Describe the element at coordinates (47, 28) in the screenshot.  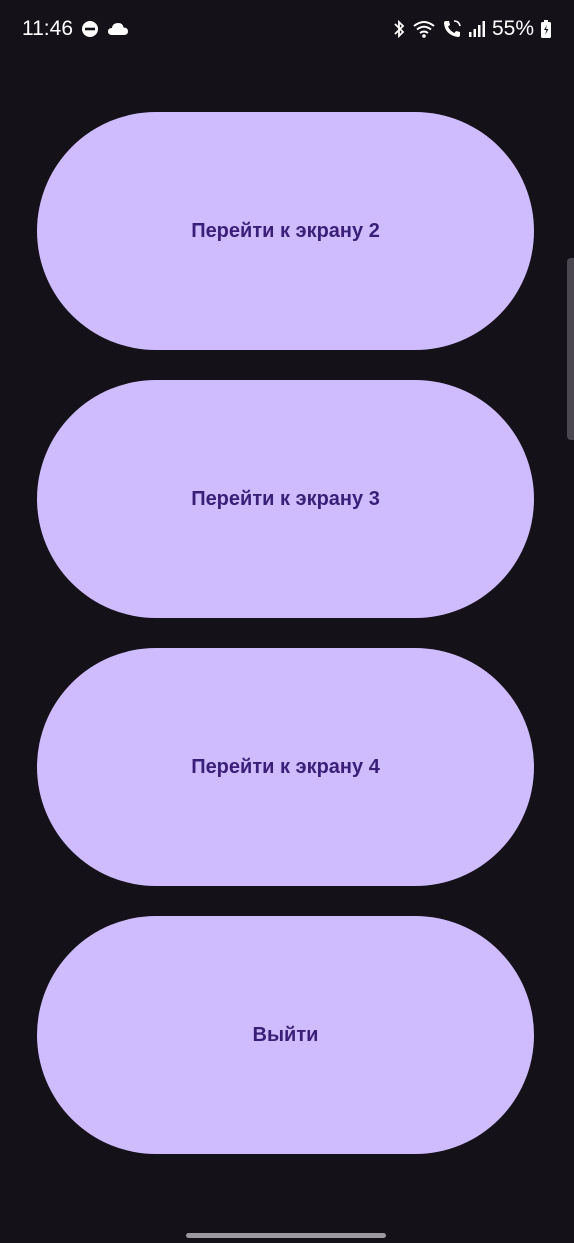
I see `status-time: 11:46` at that location.